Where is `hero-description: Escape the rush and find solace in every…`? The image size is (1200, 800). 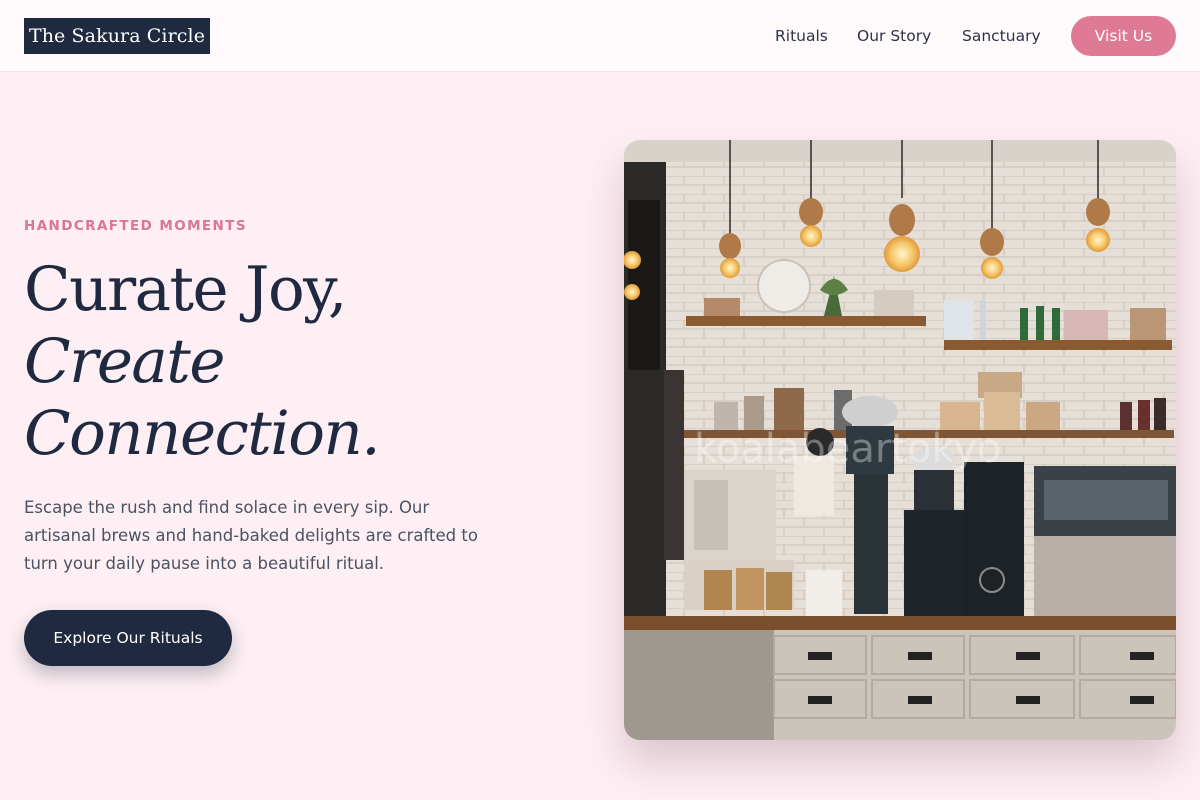 hero-description: Escape the rush and find solace in every… is located at coordinates (251, 535).